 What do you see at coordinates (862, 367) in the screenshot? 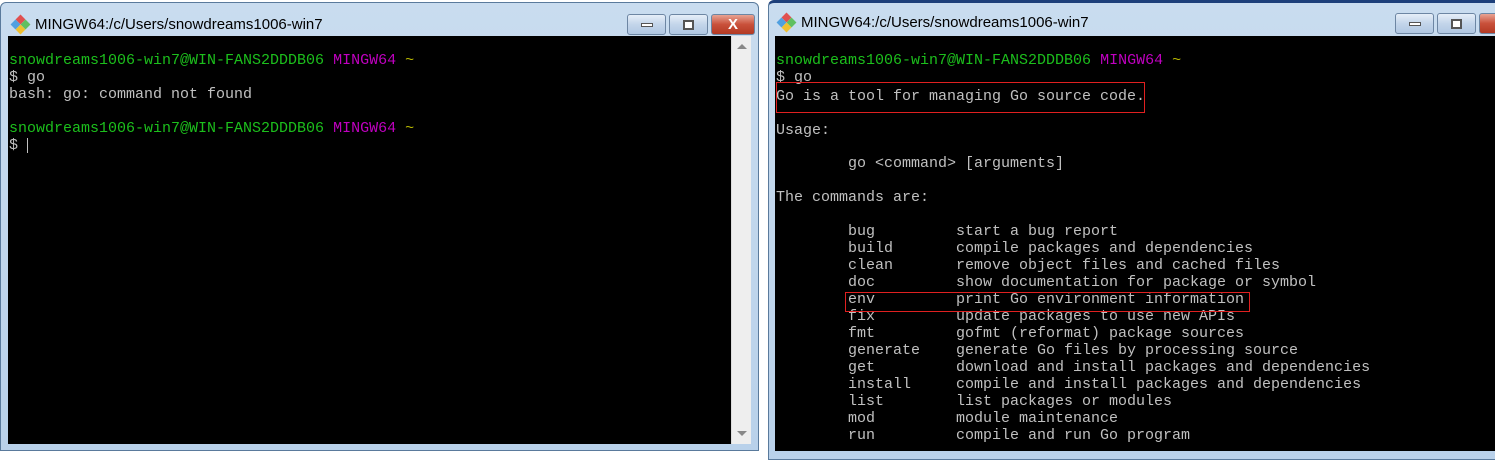
I see `command-name: get` at bounding box center [862, 367].